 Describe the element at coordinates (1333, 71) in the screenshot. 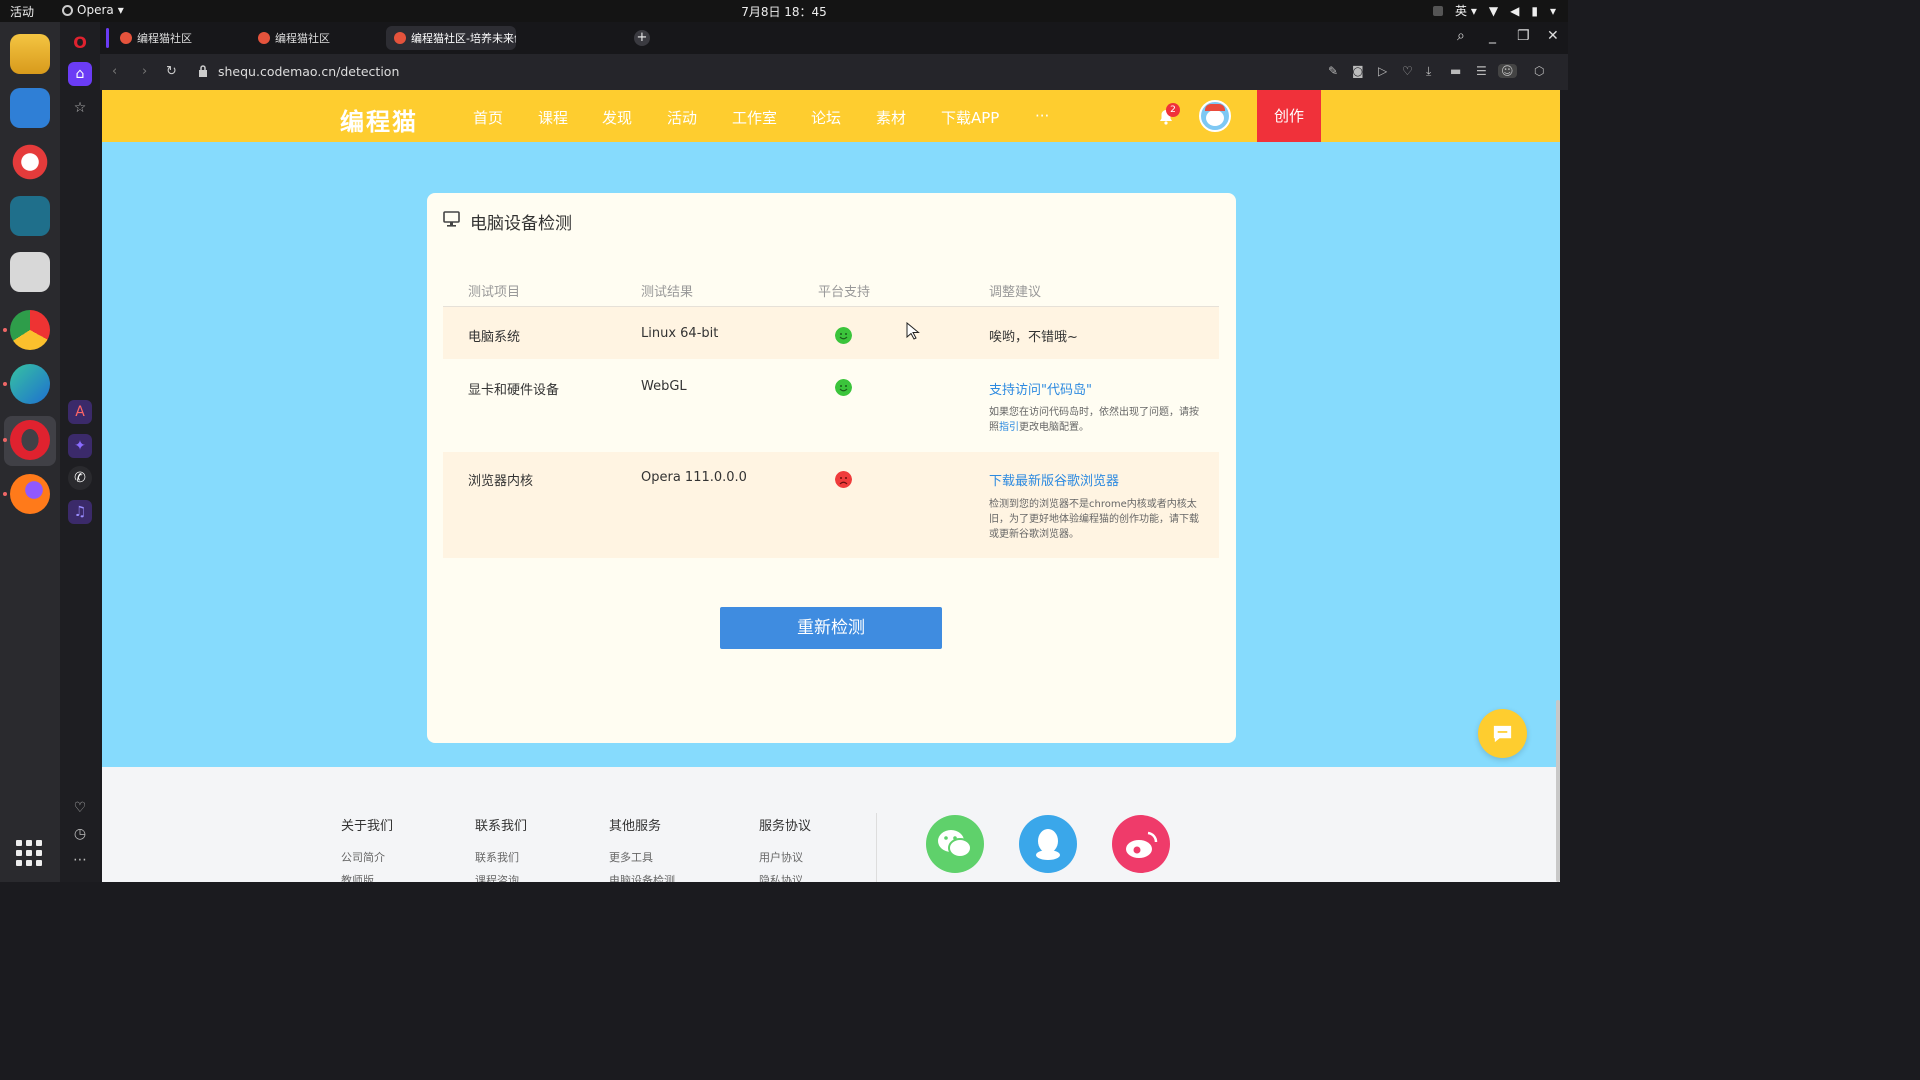

I see `edit-icon: ✎` at that location.